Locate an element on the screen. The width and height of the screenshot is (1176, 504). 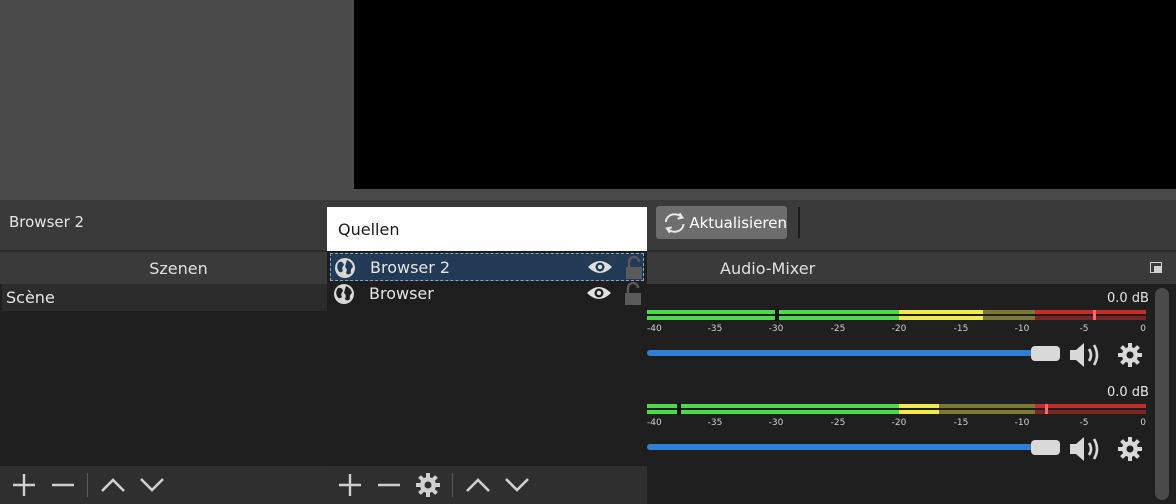
refresh-button: Aktualisieren is located at coordinates (721, 222).